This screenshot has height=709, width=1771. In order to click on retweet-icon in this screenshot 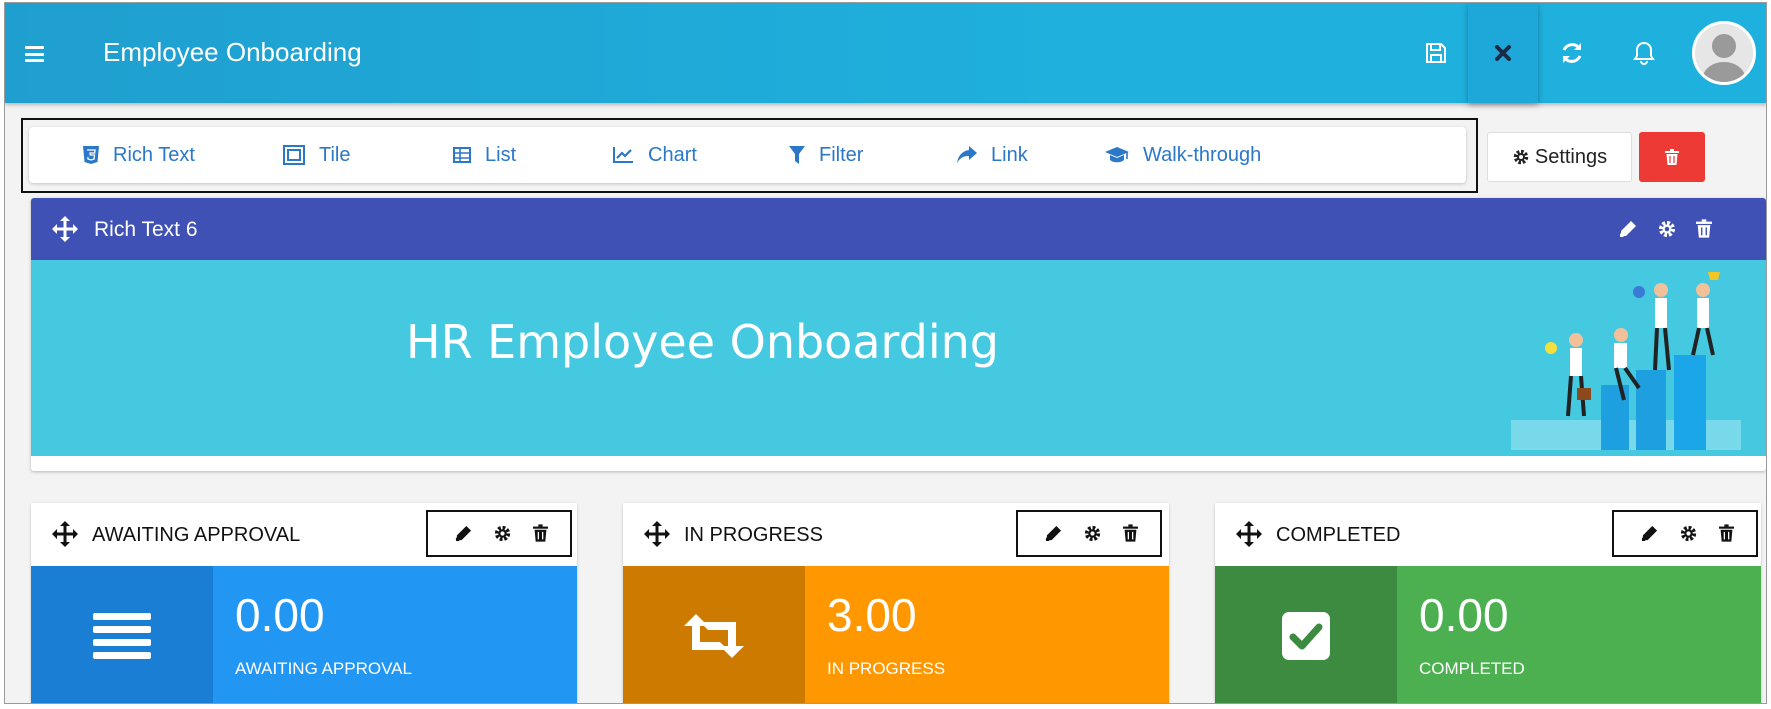, I will do `click(714, 636)`.